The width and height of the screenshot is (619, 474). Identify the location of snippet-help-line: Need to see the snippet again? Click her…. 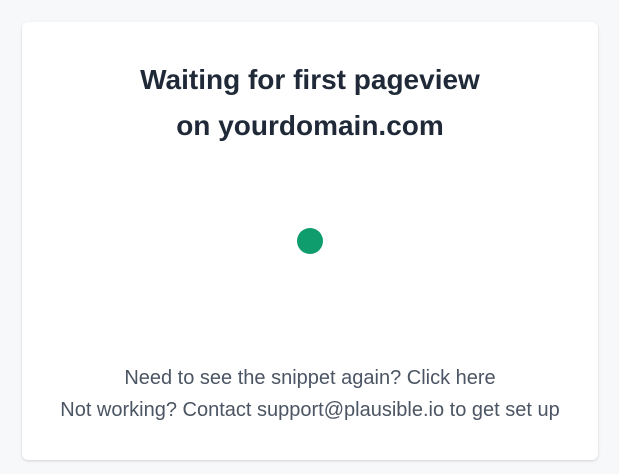
(310, 378).